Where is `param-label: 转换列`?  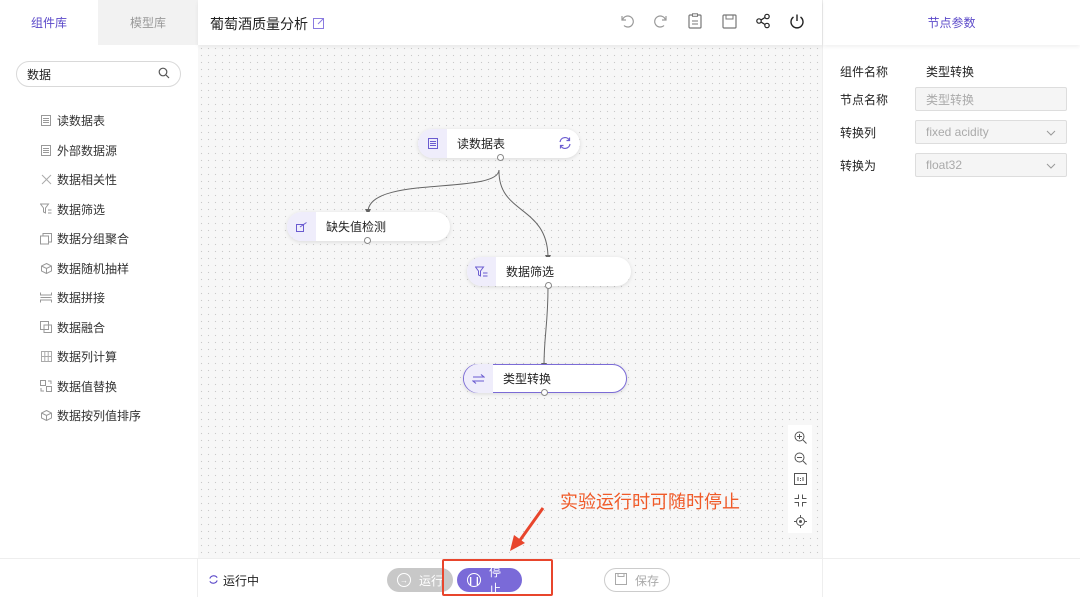 param-label: 转换列 is located at coordinates (858, 132).